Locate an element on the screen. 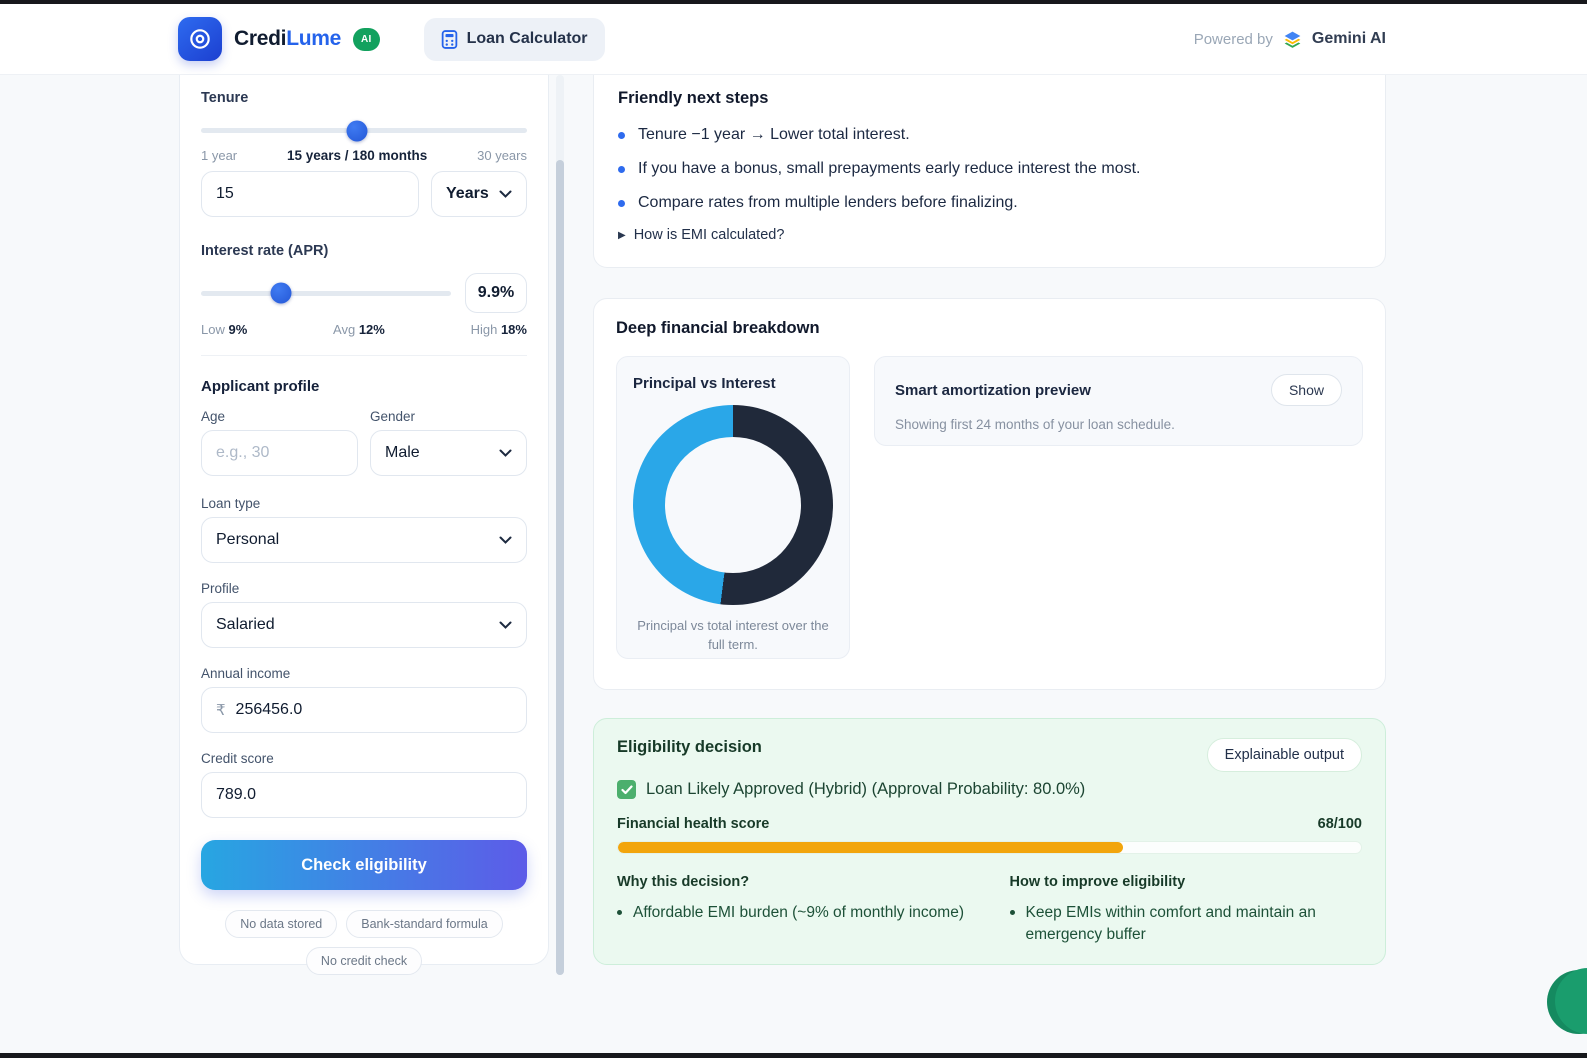 The width and height of the screenshot is (1587, 1058). brand-name-secondary: Lume is located at coordinates (313, 38).